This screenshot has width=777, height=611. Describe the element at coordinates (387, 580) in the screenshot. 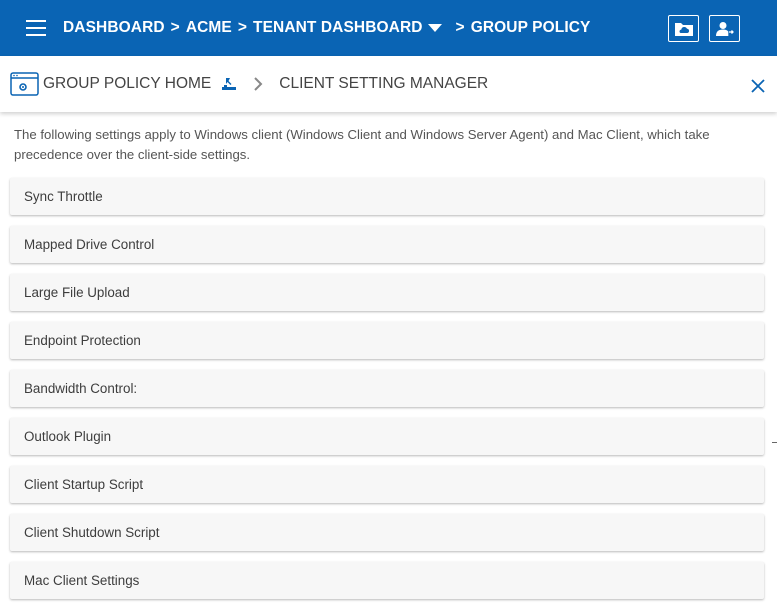

I see `setting-item-mac-client-settings: Mac Client Settings` at that location.